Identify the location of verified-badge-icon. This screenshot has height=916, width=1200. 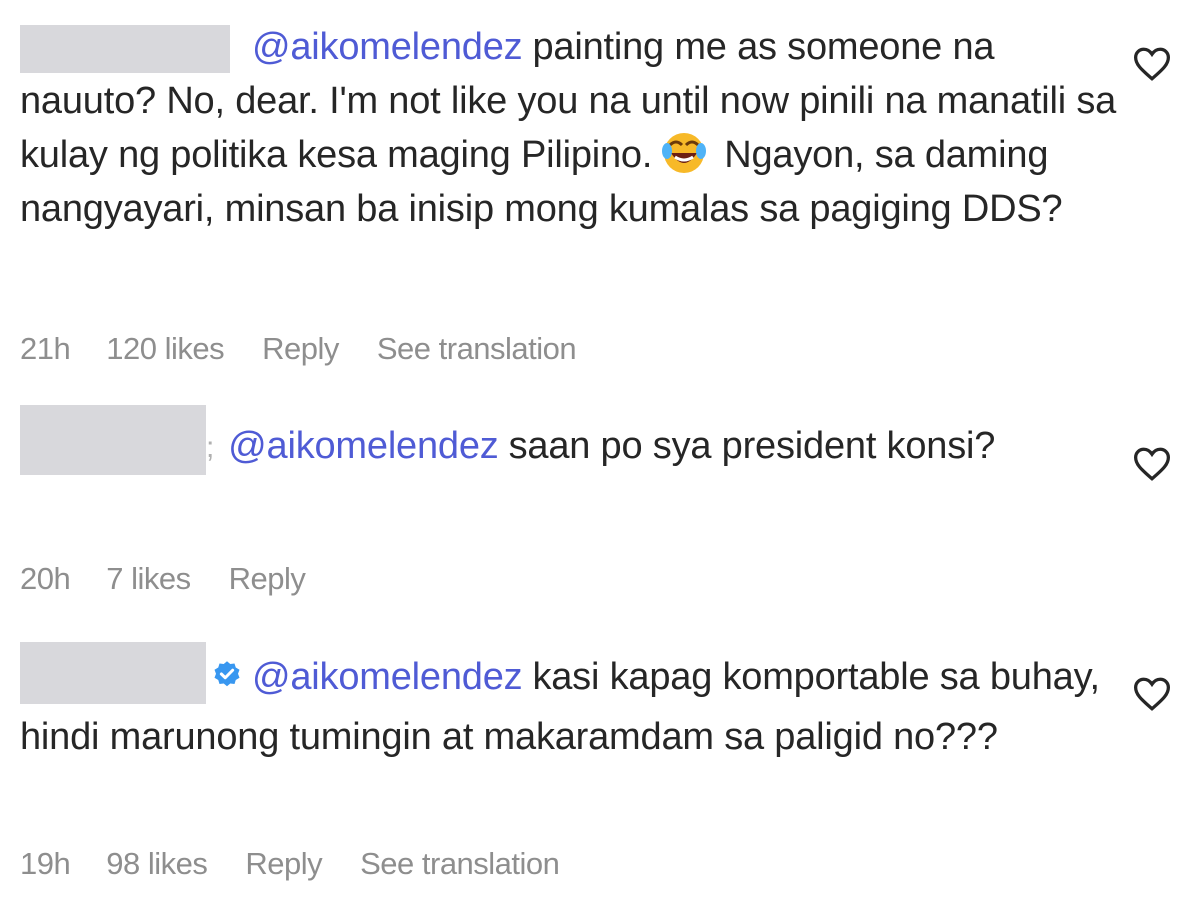
(227, 674).